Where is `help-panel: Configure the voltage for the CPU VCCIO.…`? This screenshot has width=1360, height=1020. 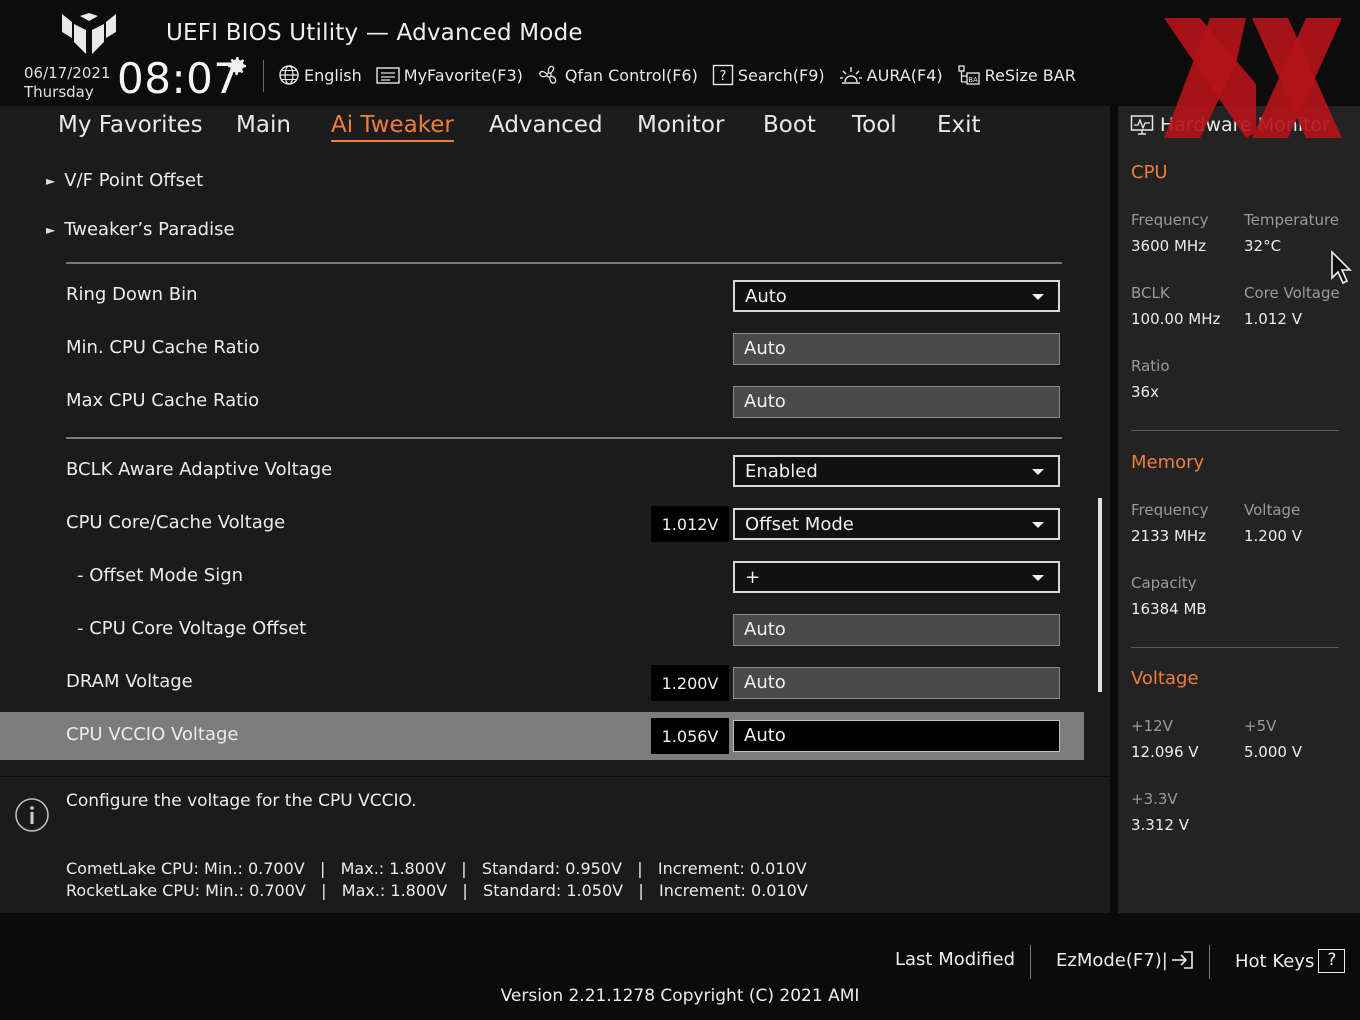 help-panel: Configure the voltage for the CPU VCCIO.… is located at coordinates (555, 844).